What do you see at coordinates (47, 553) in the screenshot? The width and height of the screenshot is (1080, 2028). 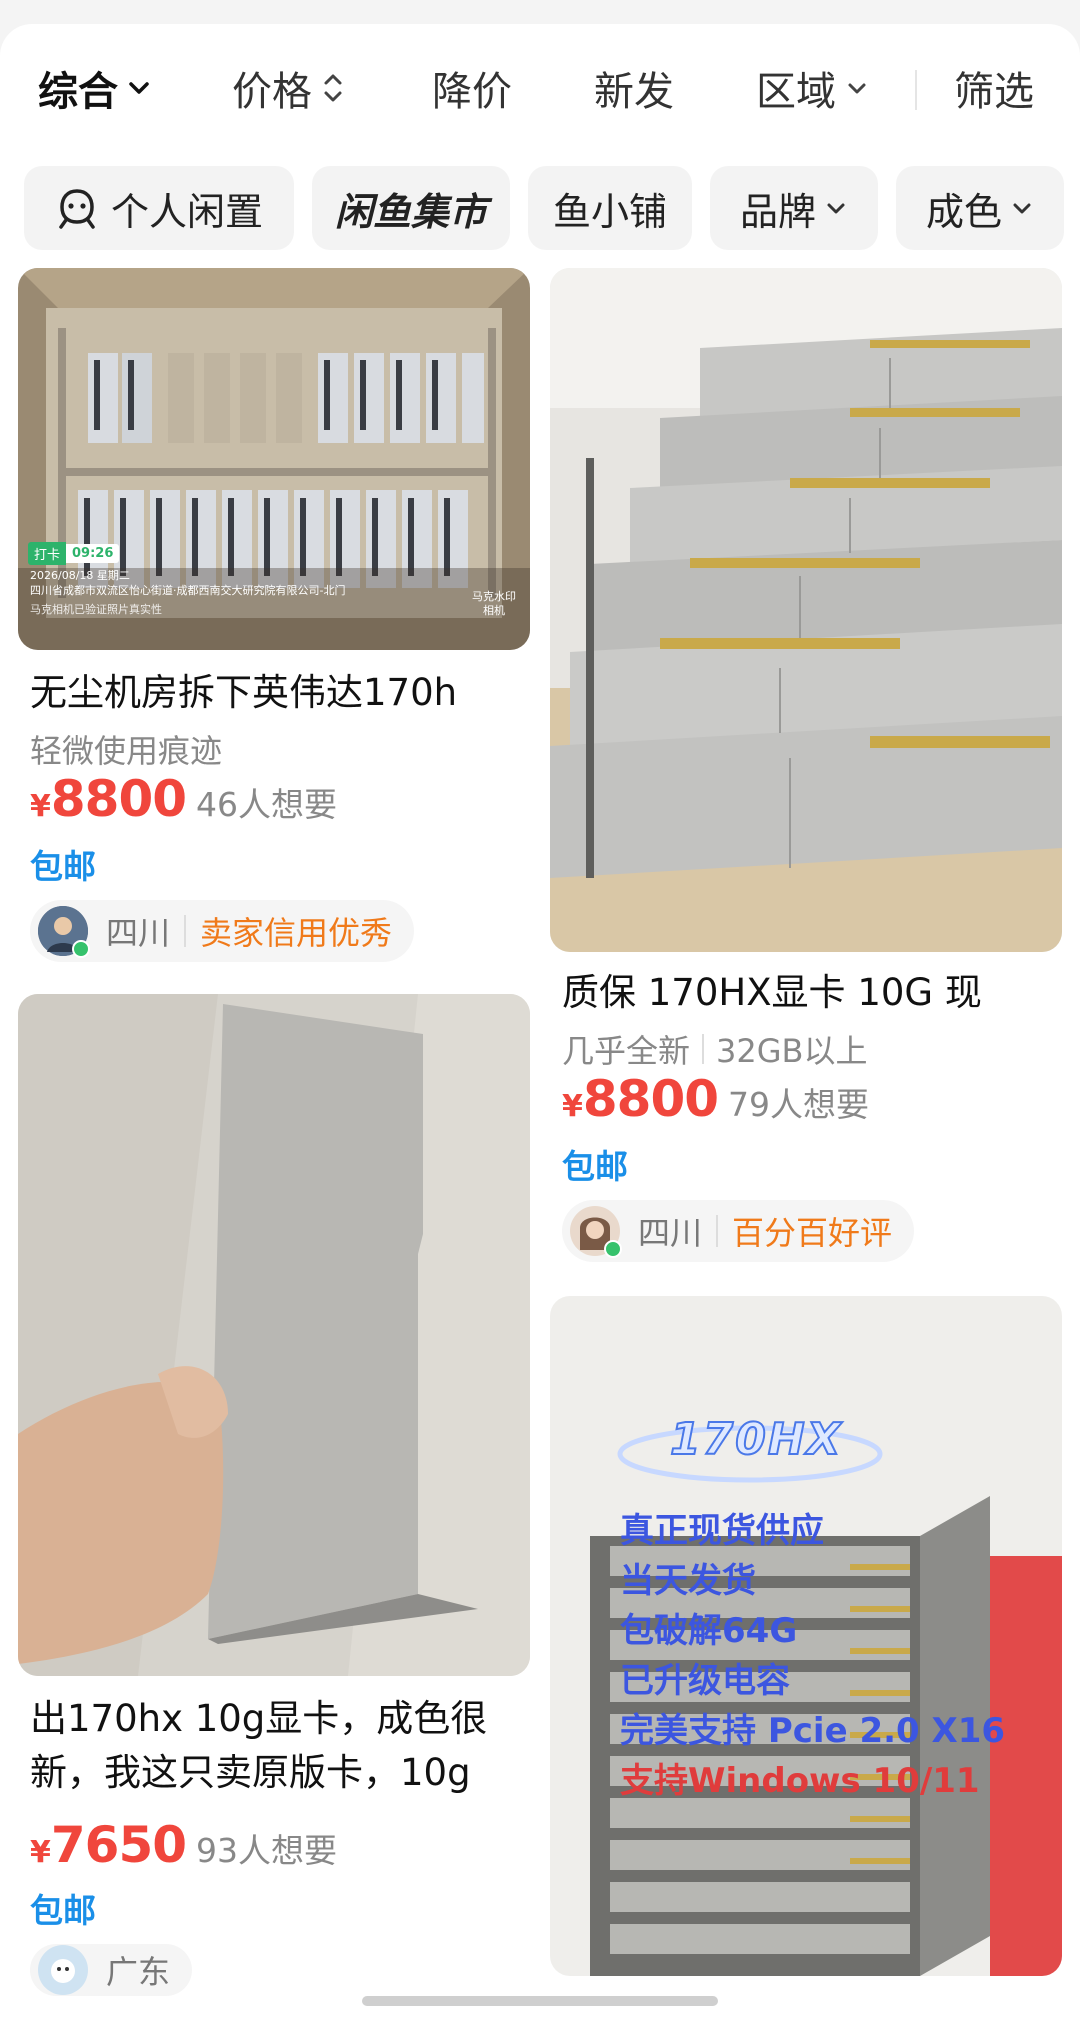 I see `punch-tag-label: 打卡` at bounding box center [47, 553].